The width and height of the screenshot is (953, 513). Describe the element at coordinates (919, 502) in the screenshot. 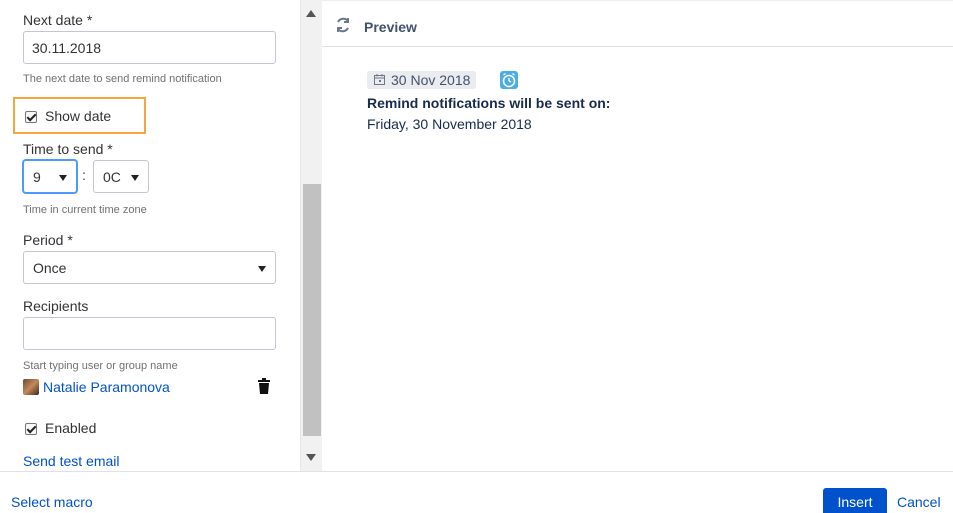

I see `cancel-button: Cancel` at that location.